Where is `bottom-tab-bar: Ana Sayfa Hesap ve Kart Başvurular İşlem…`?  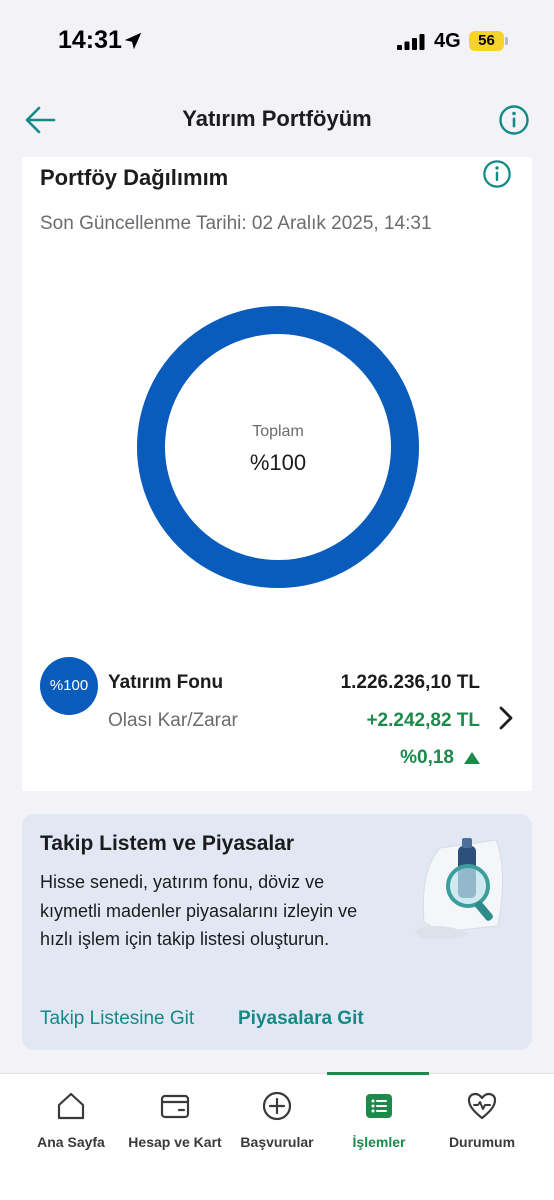
bottom-tab-bar: Ana Sayfa Hesap ve Kart Başvurular İşlem… is located at coordinates (277, 1136).